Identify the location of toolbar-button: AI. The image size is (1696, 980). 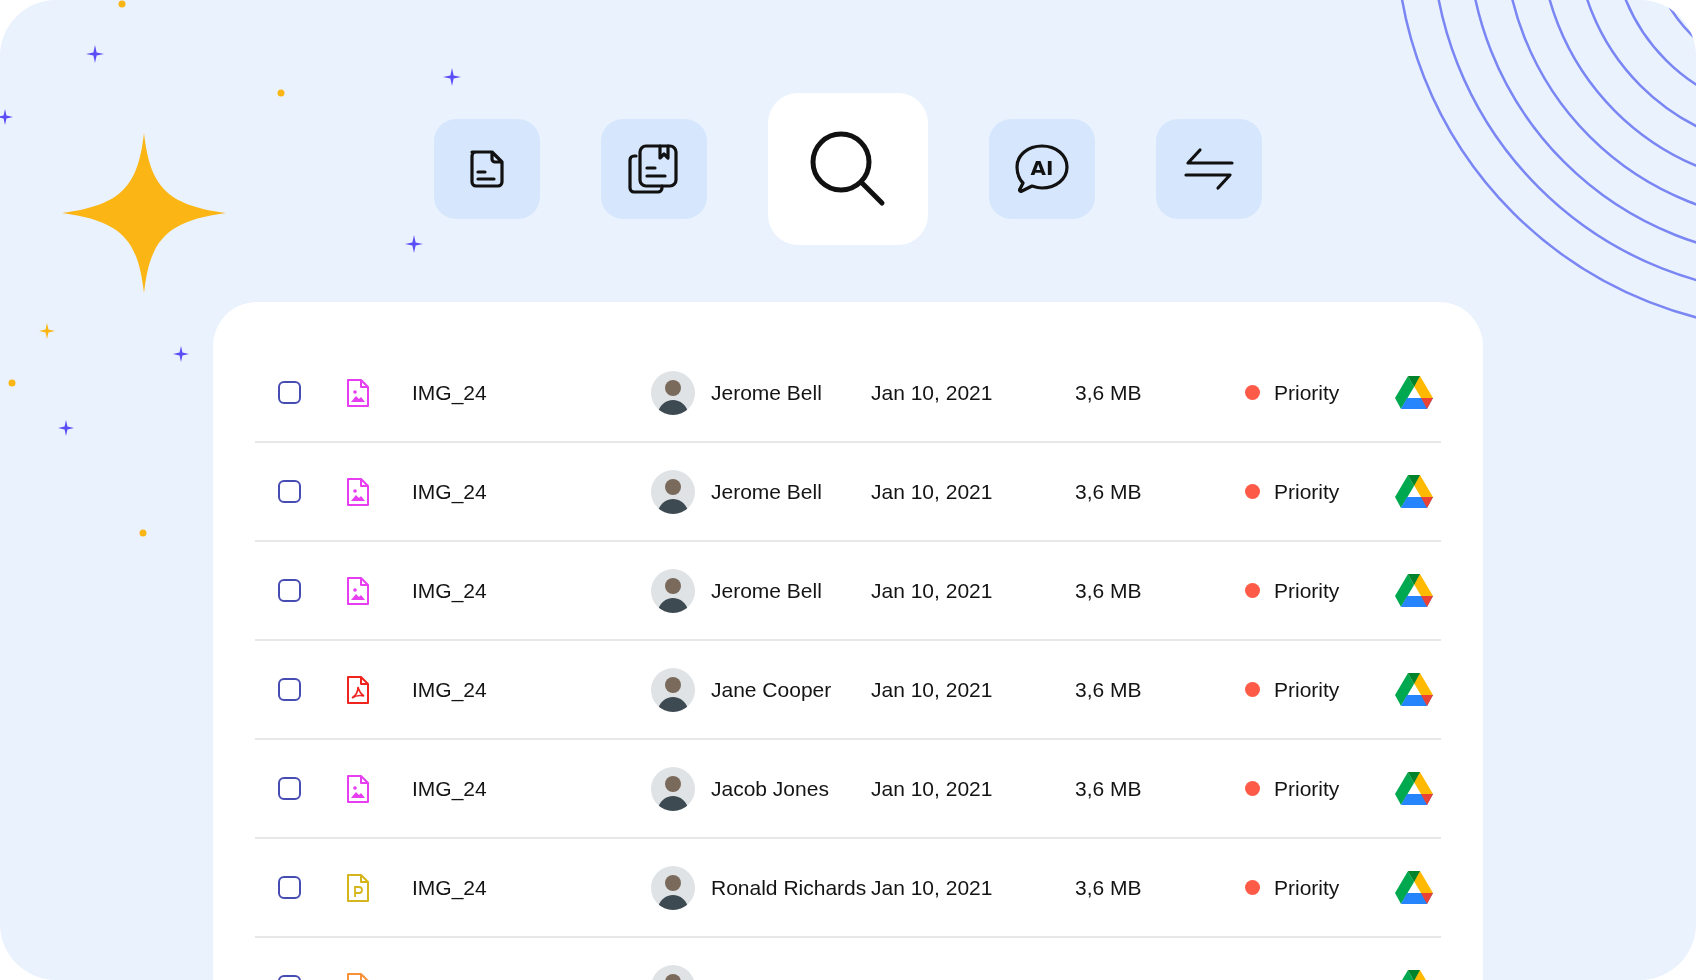
(1042, 169).